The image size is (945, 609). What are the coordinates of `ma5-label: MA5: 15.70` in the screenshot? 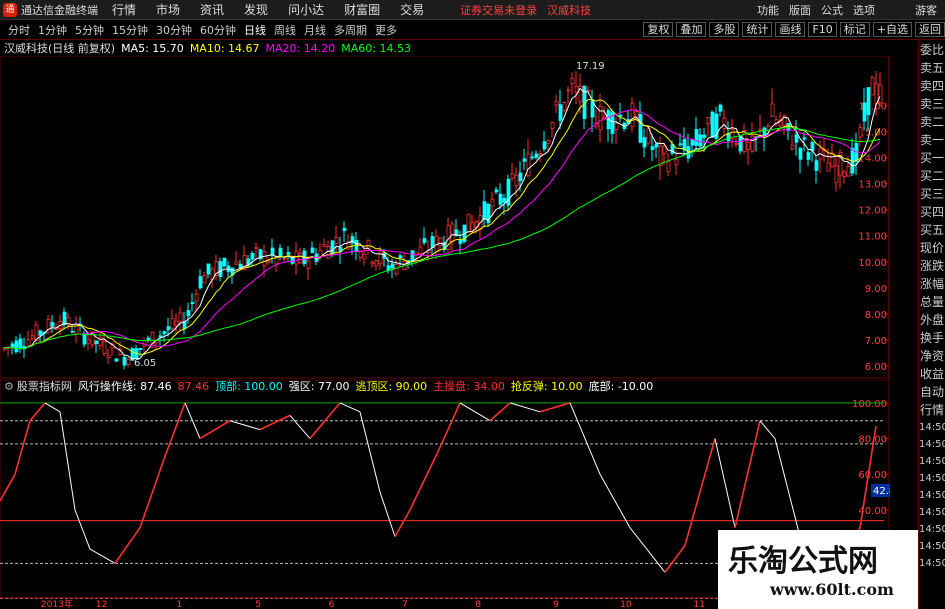 It's located at (152, 48).